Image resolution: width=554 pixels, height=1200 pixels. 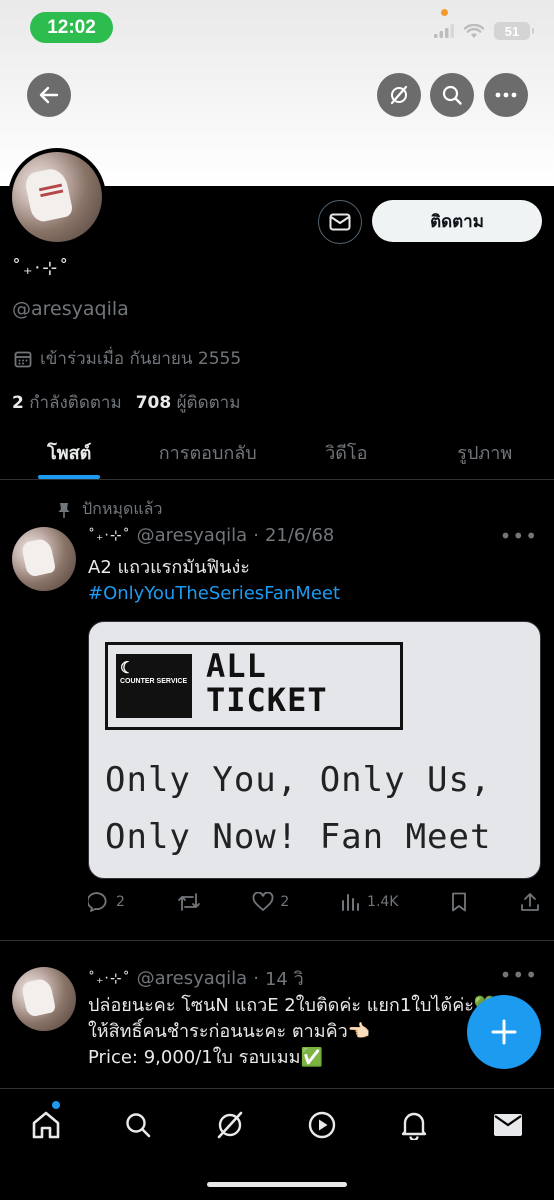 What do you see at coordinates (514, 31) in the screenshot?
I see `battery-indicator: 51` at bounding box center [514, 31].